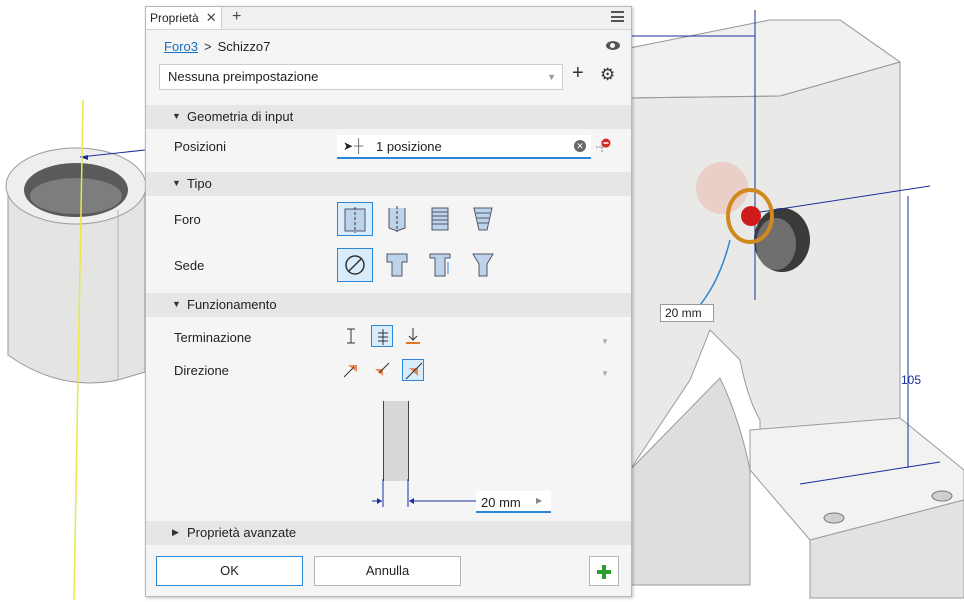 The height and width of the screenshot is (602, 964). I want to click on cursor-icon: ➤, so click(348, 146).